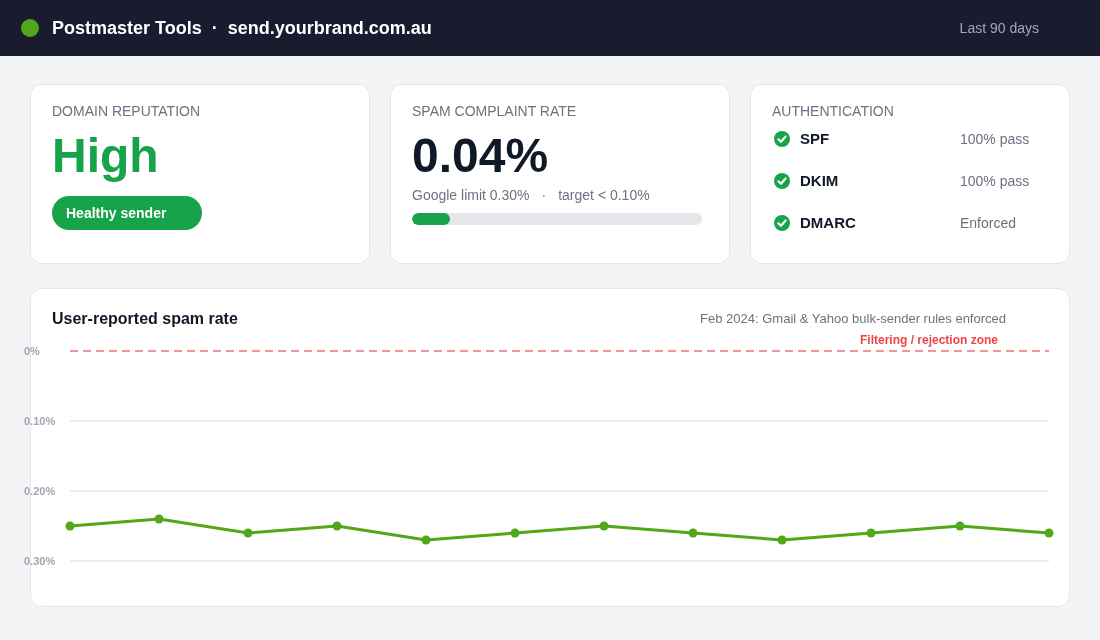 This screenshot has width=1100, height=640. I want to click on date-range: Last 90 days, so click(999, 28).